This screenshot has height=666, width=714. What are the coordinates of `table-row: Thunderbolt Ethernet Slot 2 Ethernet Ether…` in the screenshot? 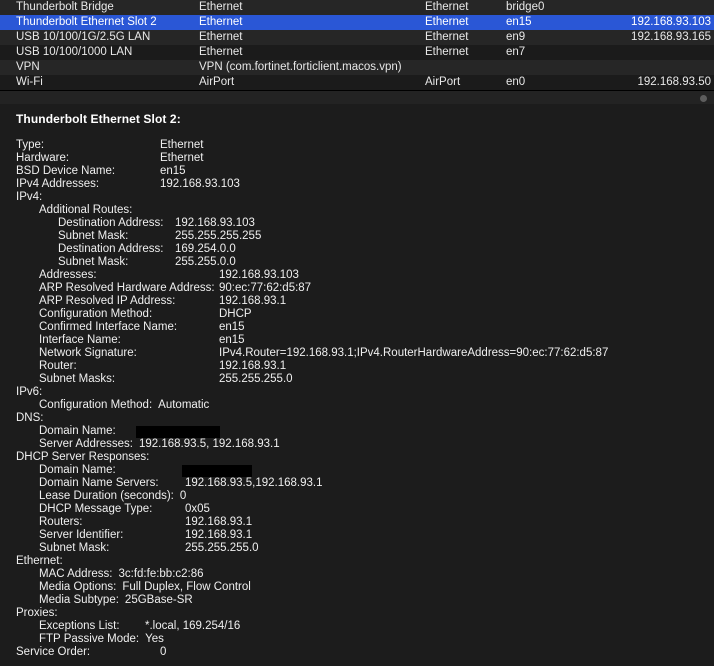 It's located at (357, 22).